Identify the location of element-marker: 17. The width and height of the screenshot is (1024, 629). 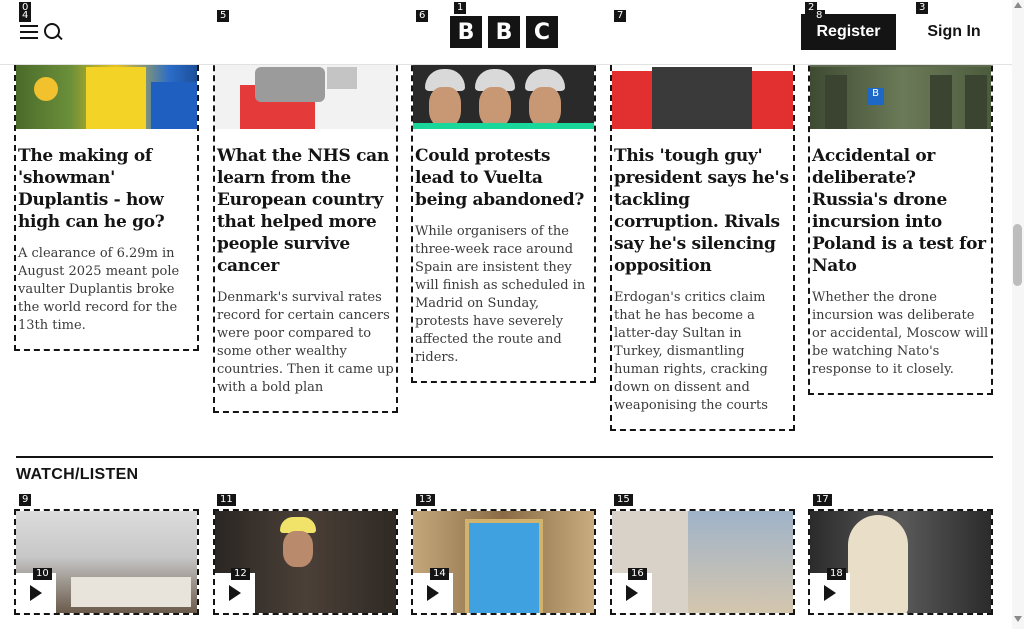
(822, 500).